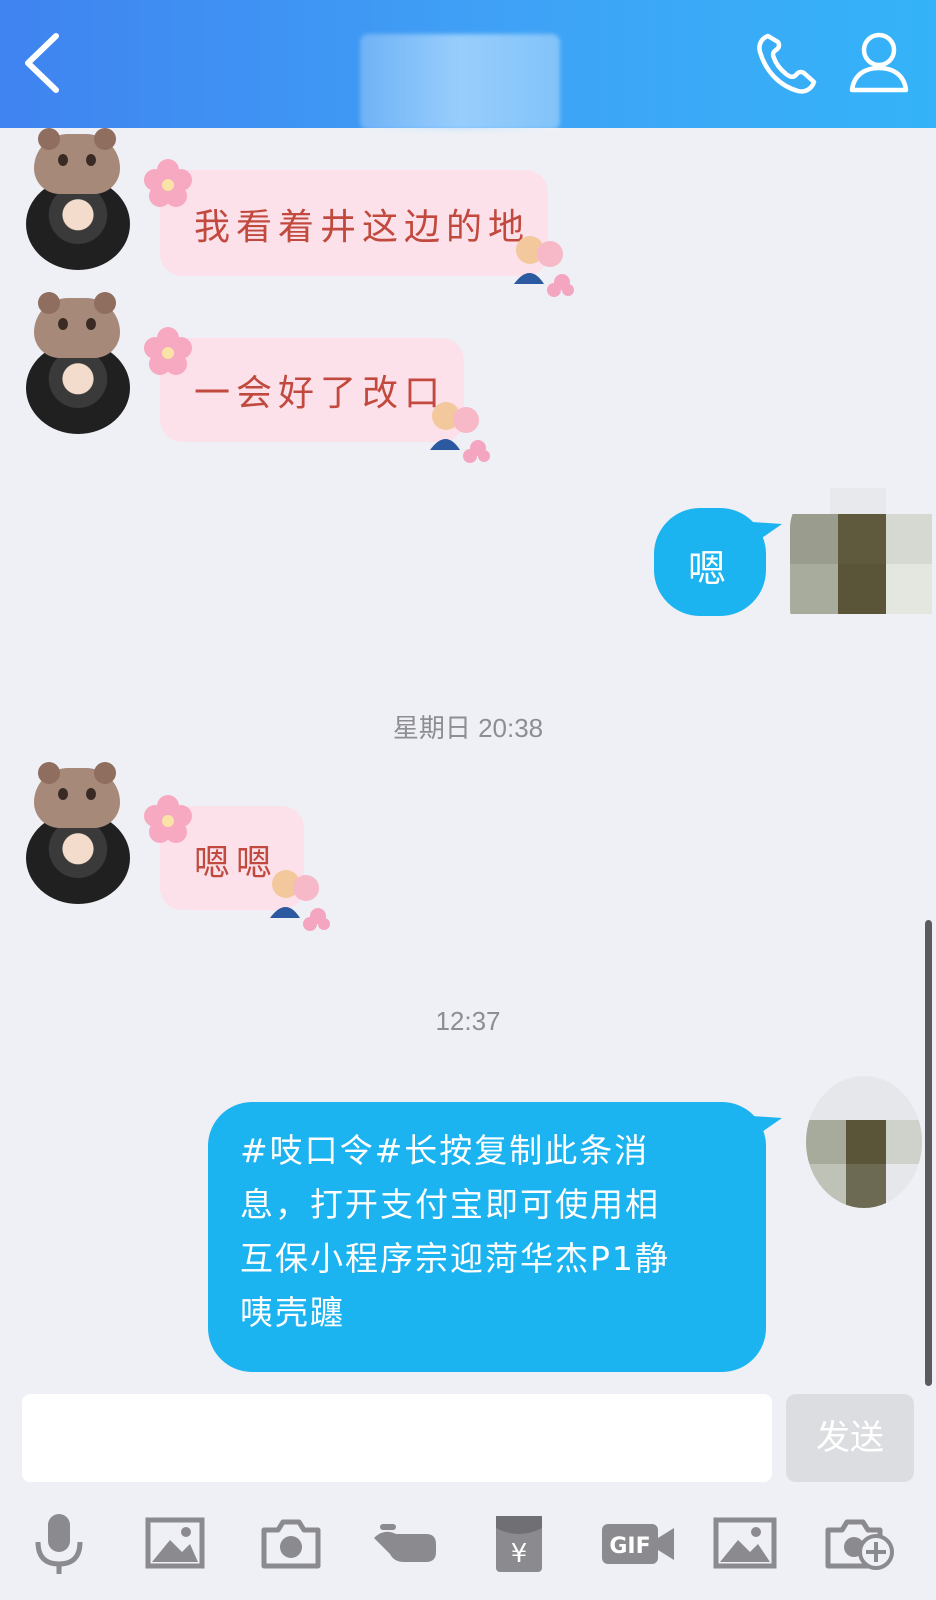  I want to click on message-line: 咦壳躔, so click(292, 1312).